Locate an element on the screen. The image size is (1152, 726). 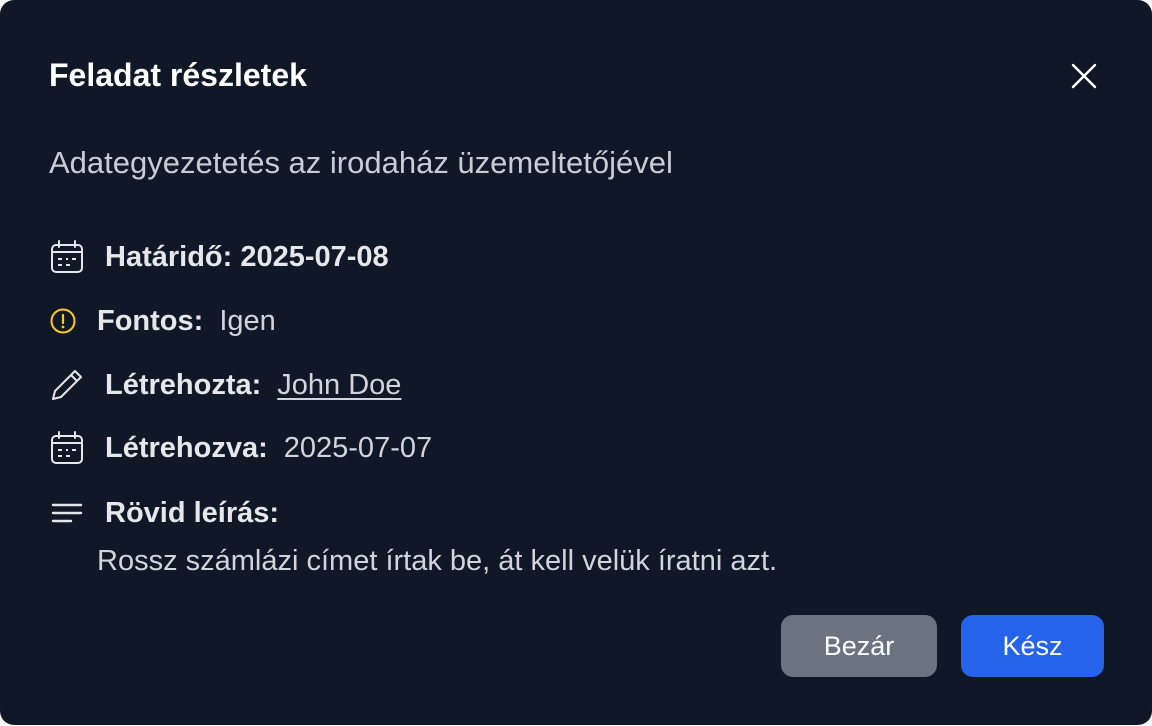
deadline-label: Határidő: 2025-07-08 is located at coordinates (247, 257).